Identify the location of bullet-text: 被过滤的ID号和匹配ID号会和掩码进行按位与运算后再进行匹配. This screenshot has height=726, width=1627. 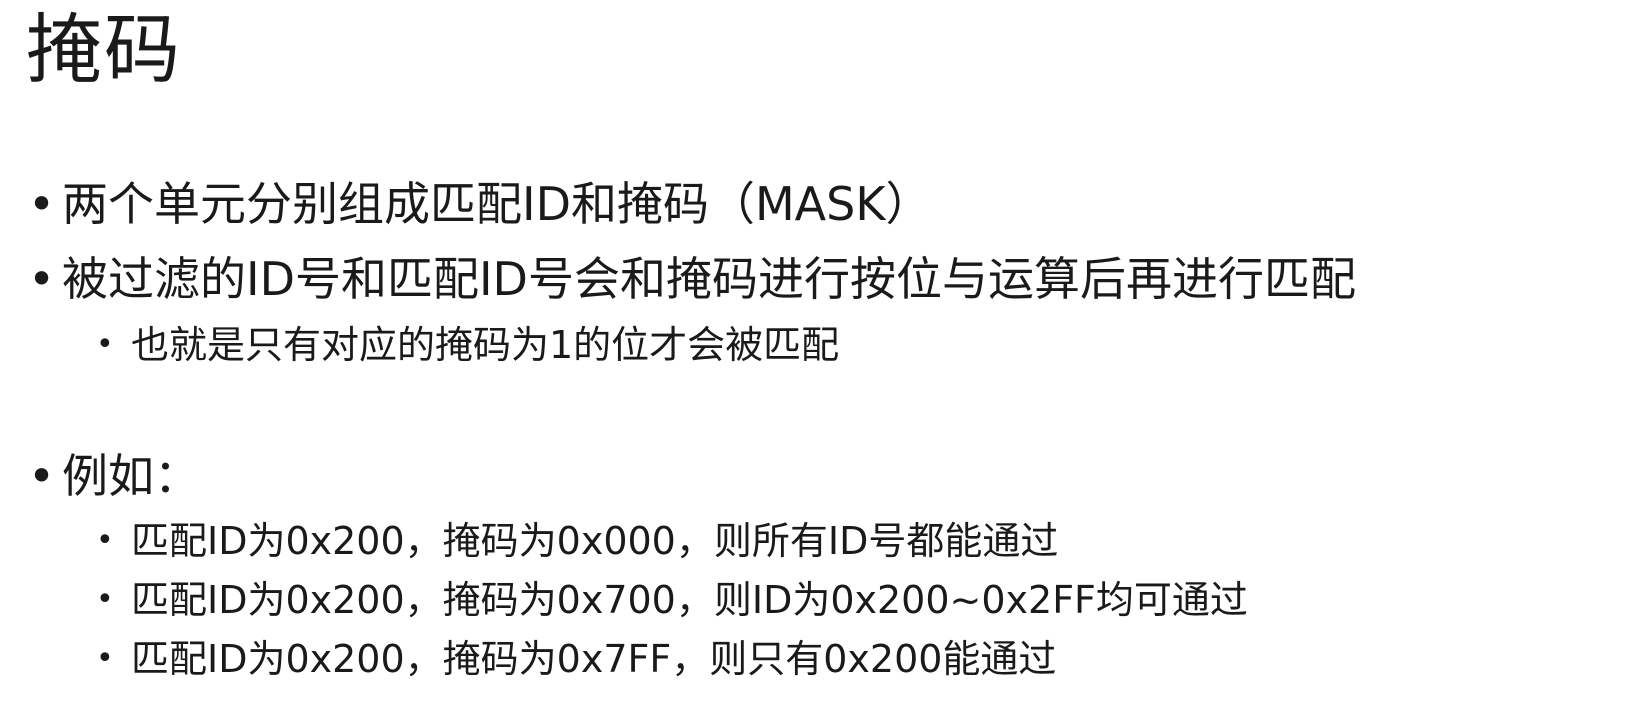
(709, 279).